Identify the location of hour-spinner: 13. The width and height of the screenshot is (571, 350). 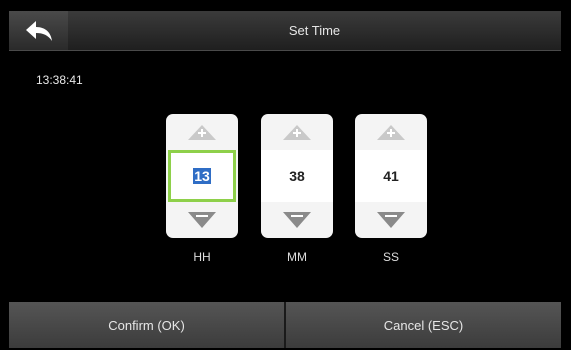
(202, 176).